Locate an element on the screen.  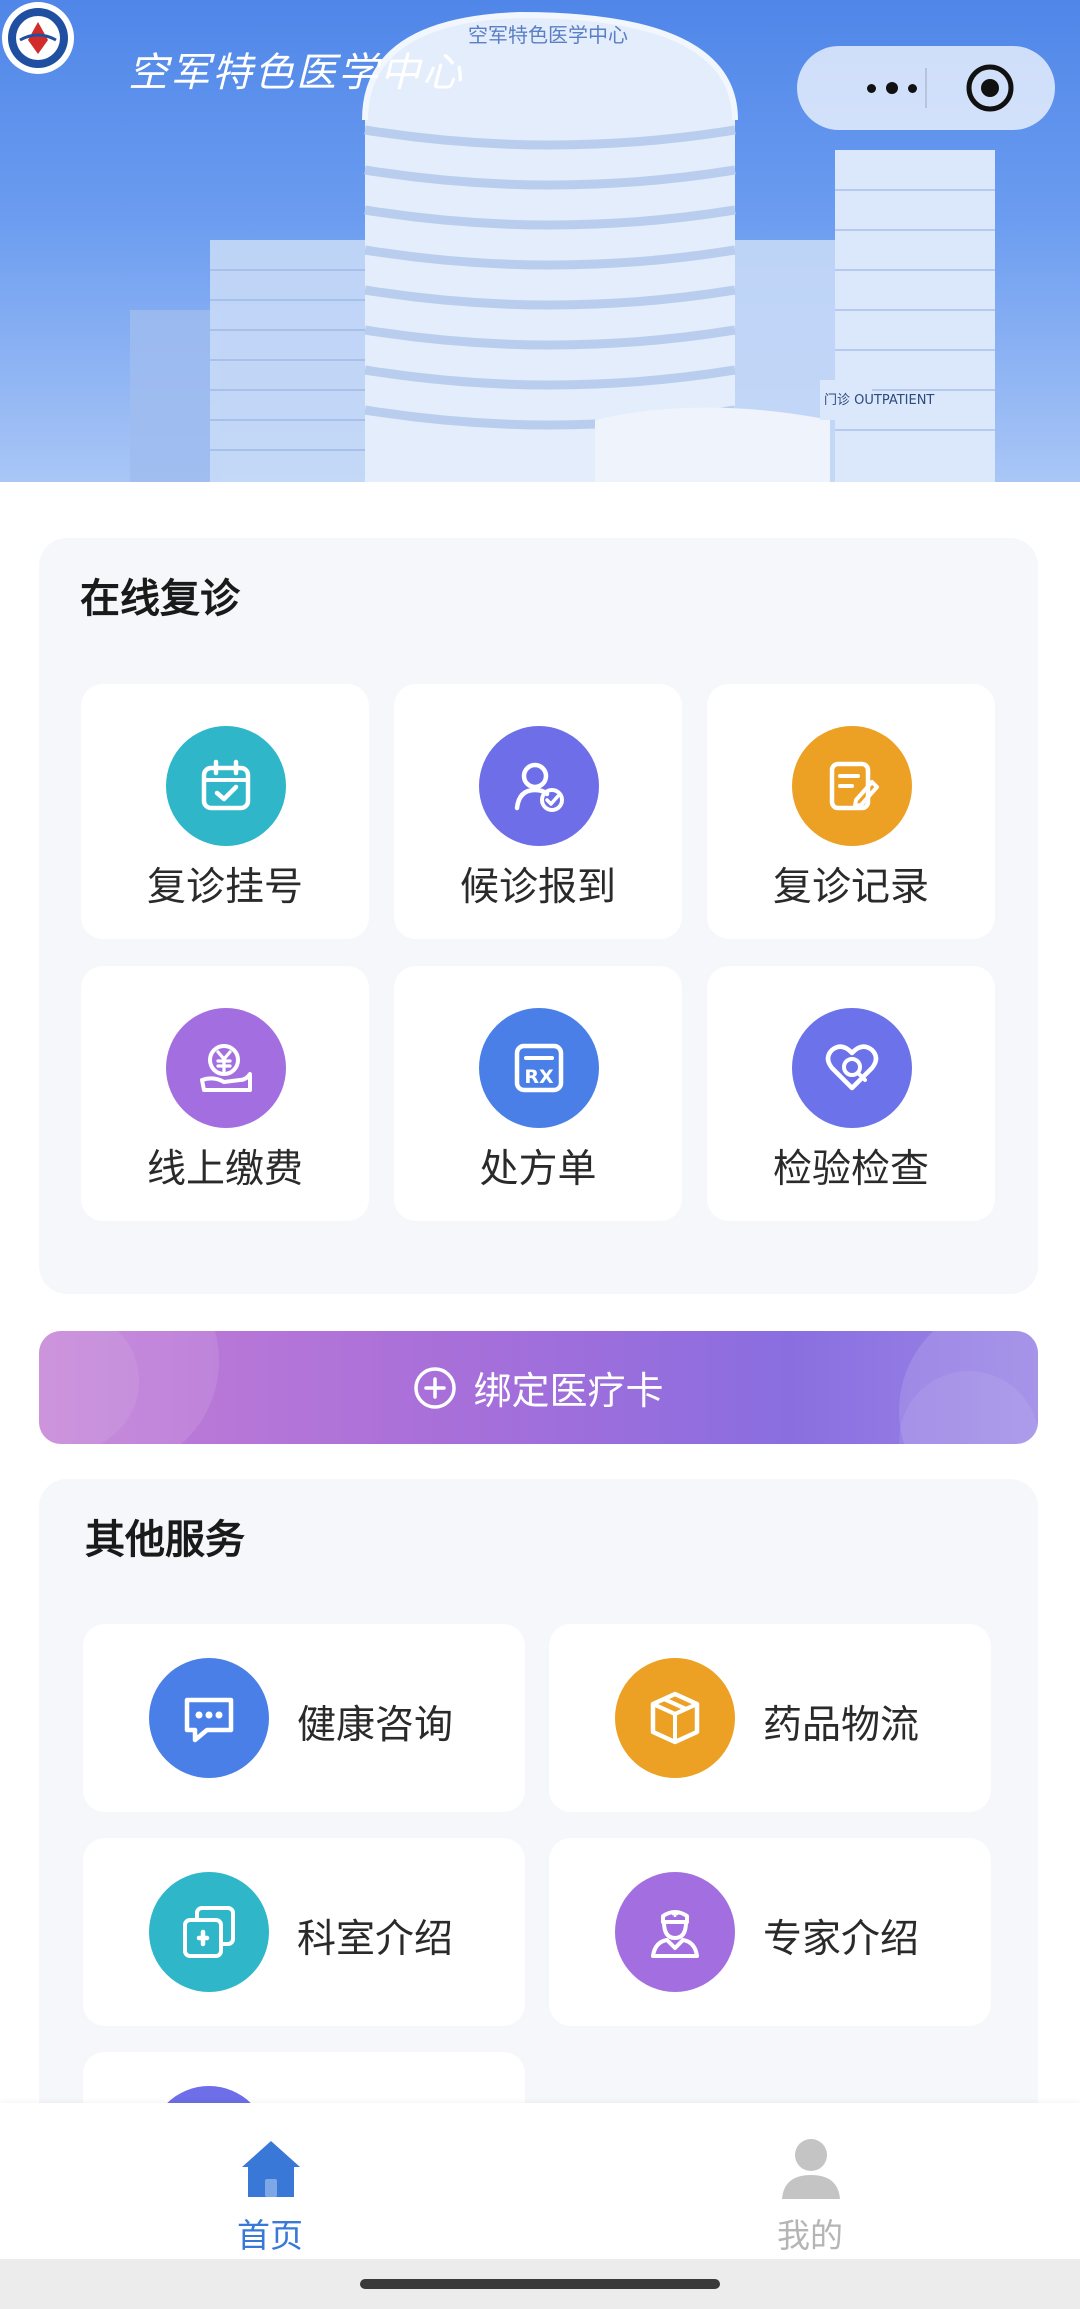
home-indicator is located at coordinates (540, 2284).